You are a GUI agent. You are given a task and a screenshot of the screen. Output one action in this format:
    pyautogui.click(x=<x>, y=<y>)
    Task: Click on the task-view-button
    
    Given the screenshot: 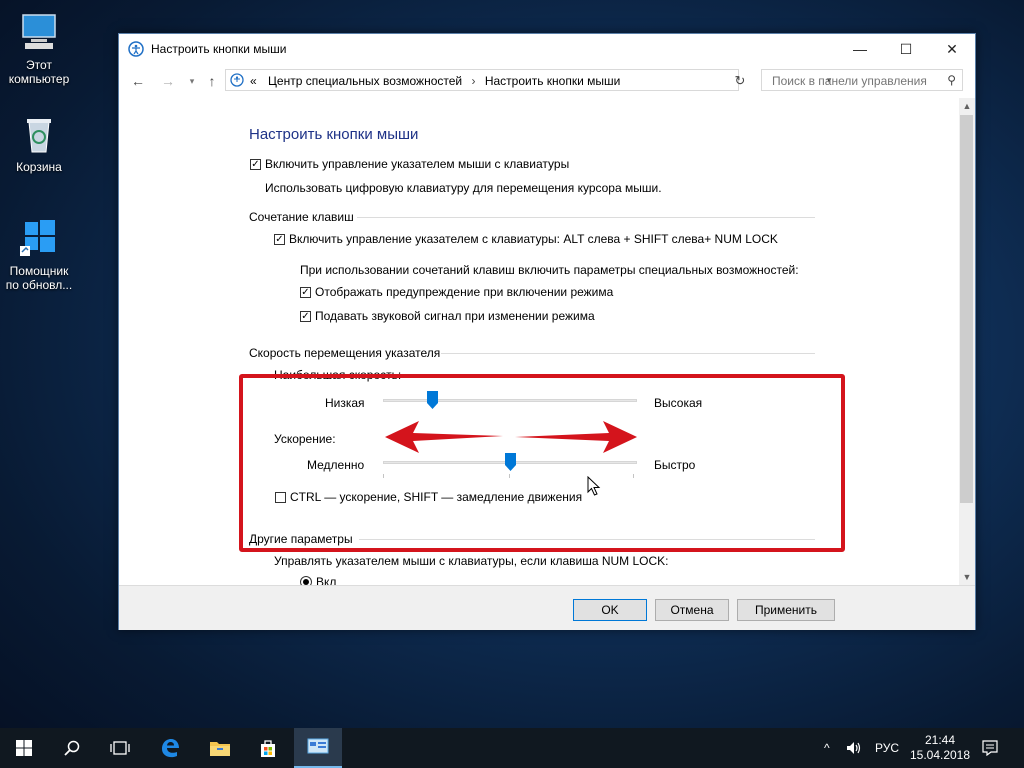 What is the action you would take?
    pyautogui.click(x=120, y=748)
    